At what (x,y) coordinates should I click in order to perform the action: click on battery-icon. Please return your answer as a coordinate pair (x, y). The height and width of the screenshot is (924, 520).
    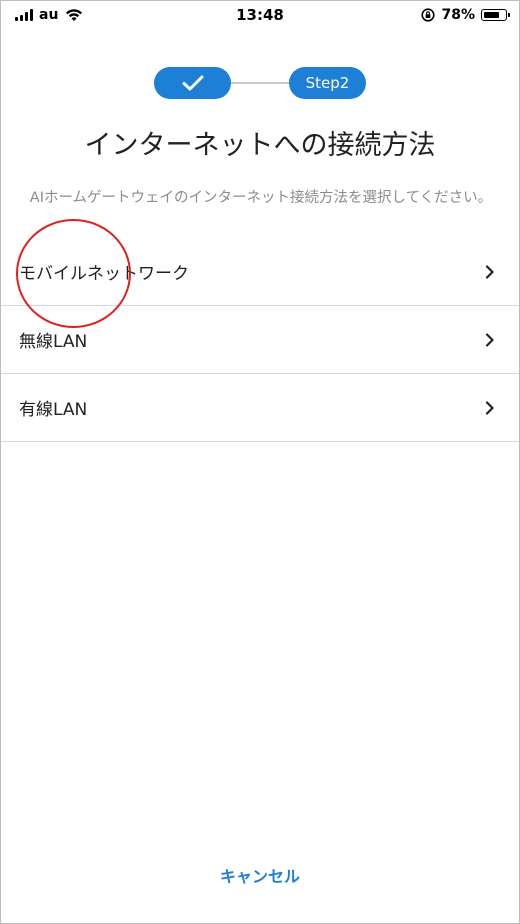
    Looking at the image, I should click on (495, 15).